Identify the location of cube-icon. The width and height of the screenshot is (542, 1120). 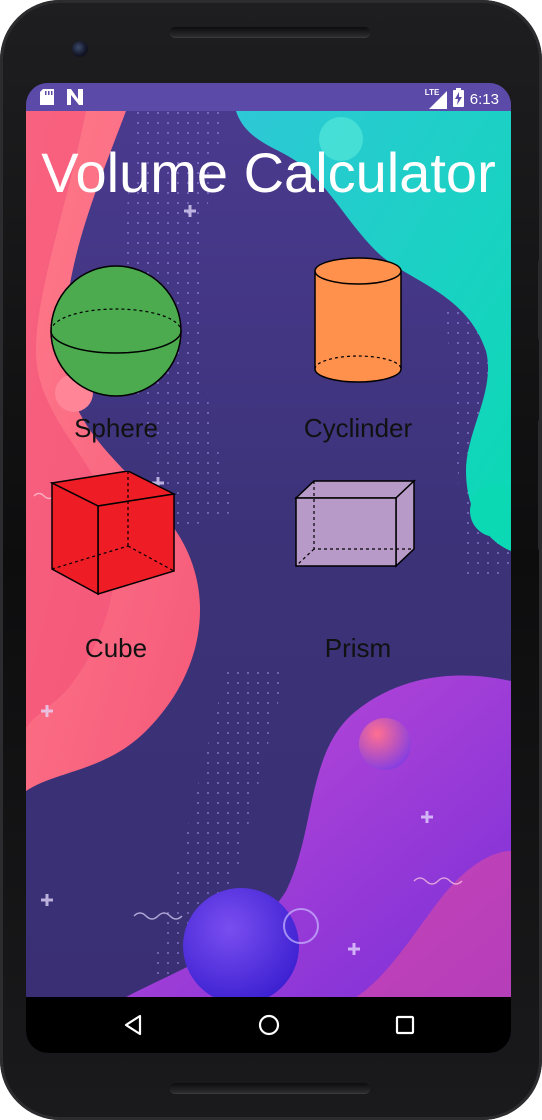
(113, 533).